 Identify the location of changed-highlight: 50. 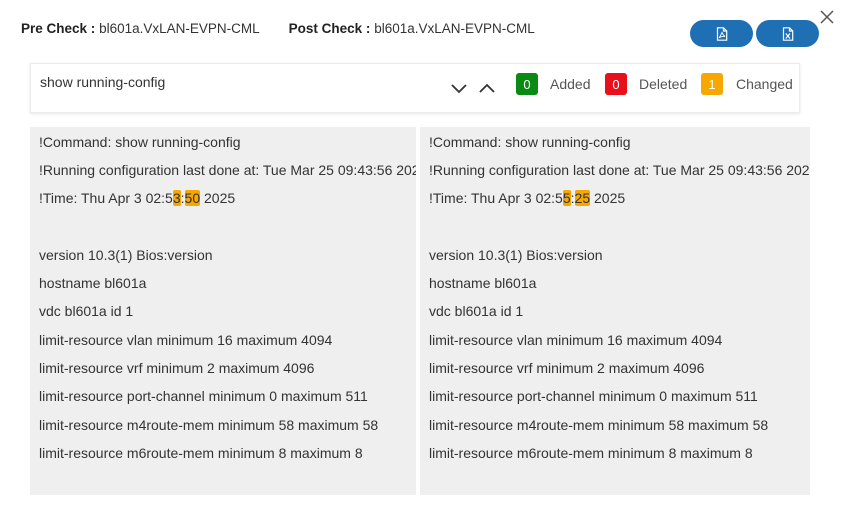
(192, 198).